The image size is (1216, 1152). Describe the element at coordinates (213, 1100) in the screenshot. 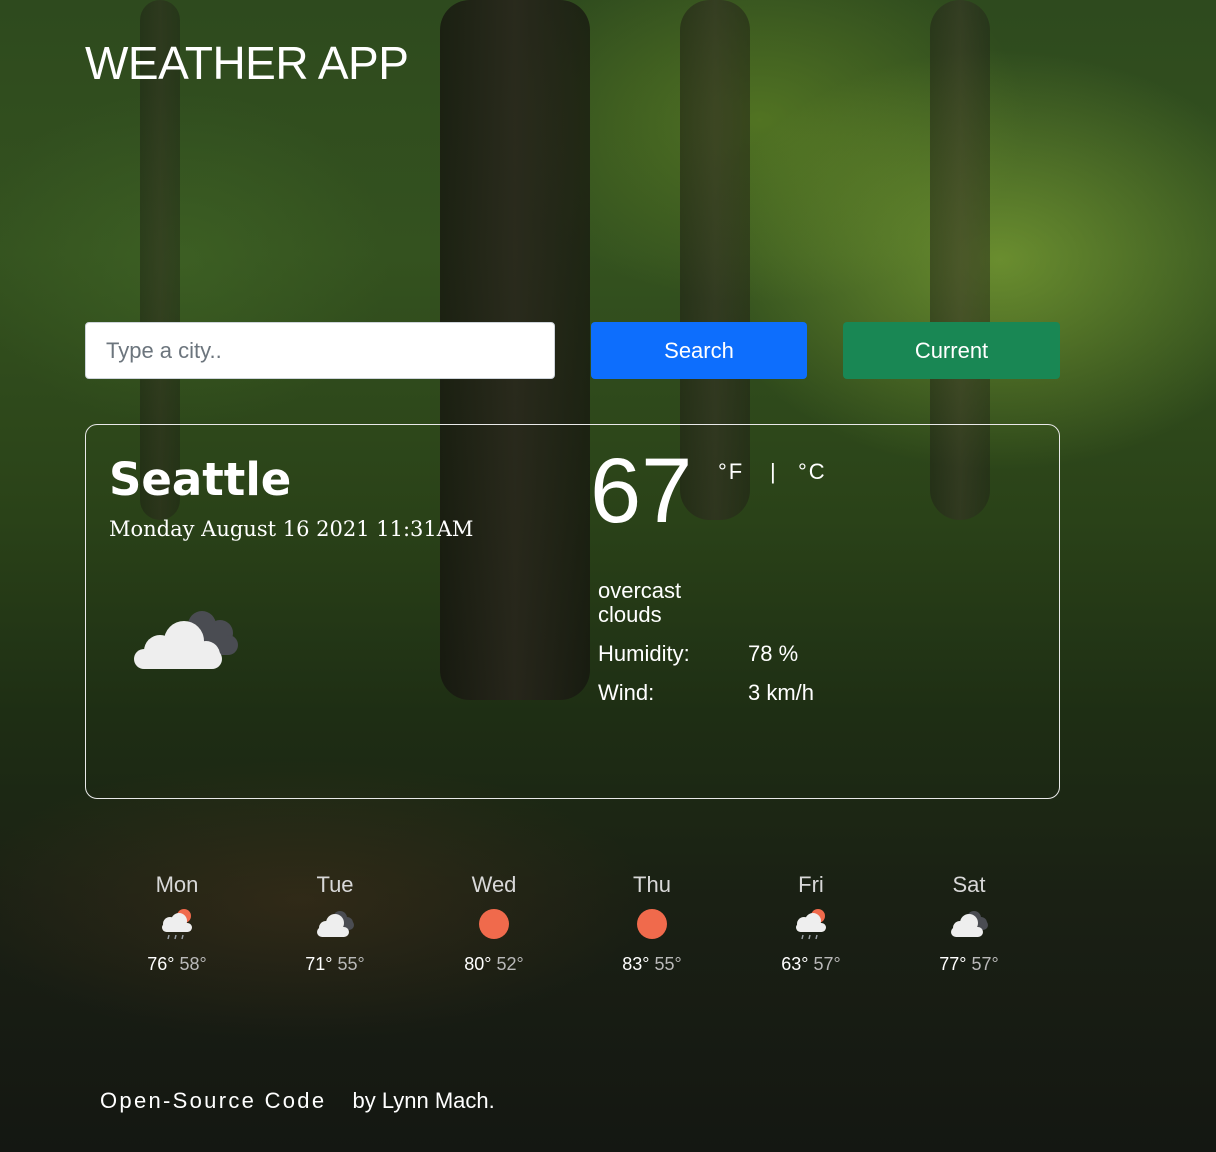

I see `source-code-link: Open-Source Code` at that location.